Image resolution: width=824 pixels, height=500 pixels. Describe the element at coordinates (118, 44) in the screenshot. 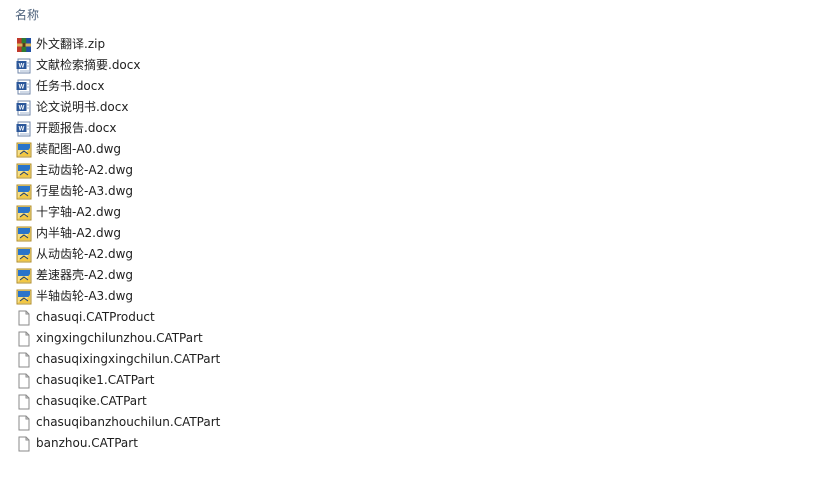

I see `file-row: 外文翻译.zip` at that location.